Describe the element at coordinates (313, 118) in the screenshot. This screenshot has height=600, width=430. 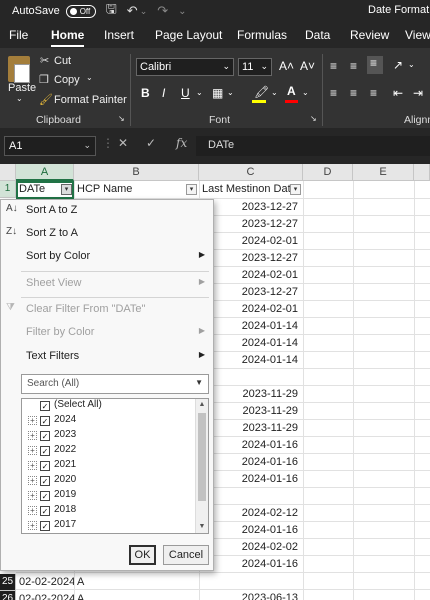
I see `font-launcher-icon: ↘` at that location.